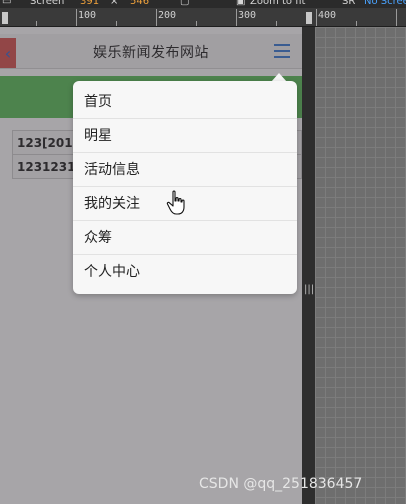  Describe the element at coordinates (247, 15) in the screenshot. I see `ruler-label: 300` at that location.